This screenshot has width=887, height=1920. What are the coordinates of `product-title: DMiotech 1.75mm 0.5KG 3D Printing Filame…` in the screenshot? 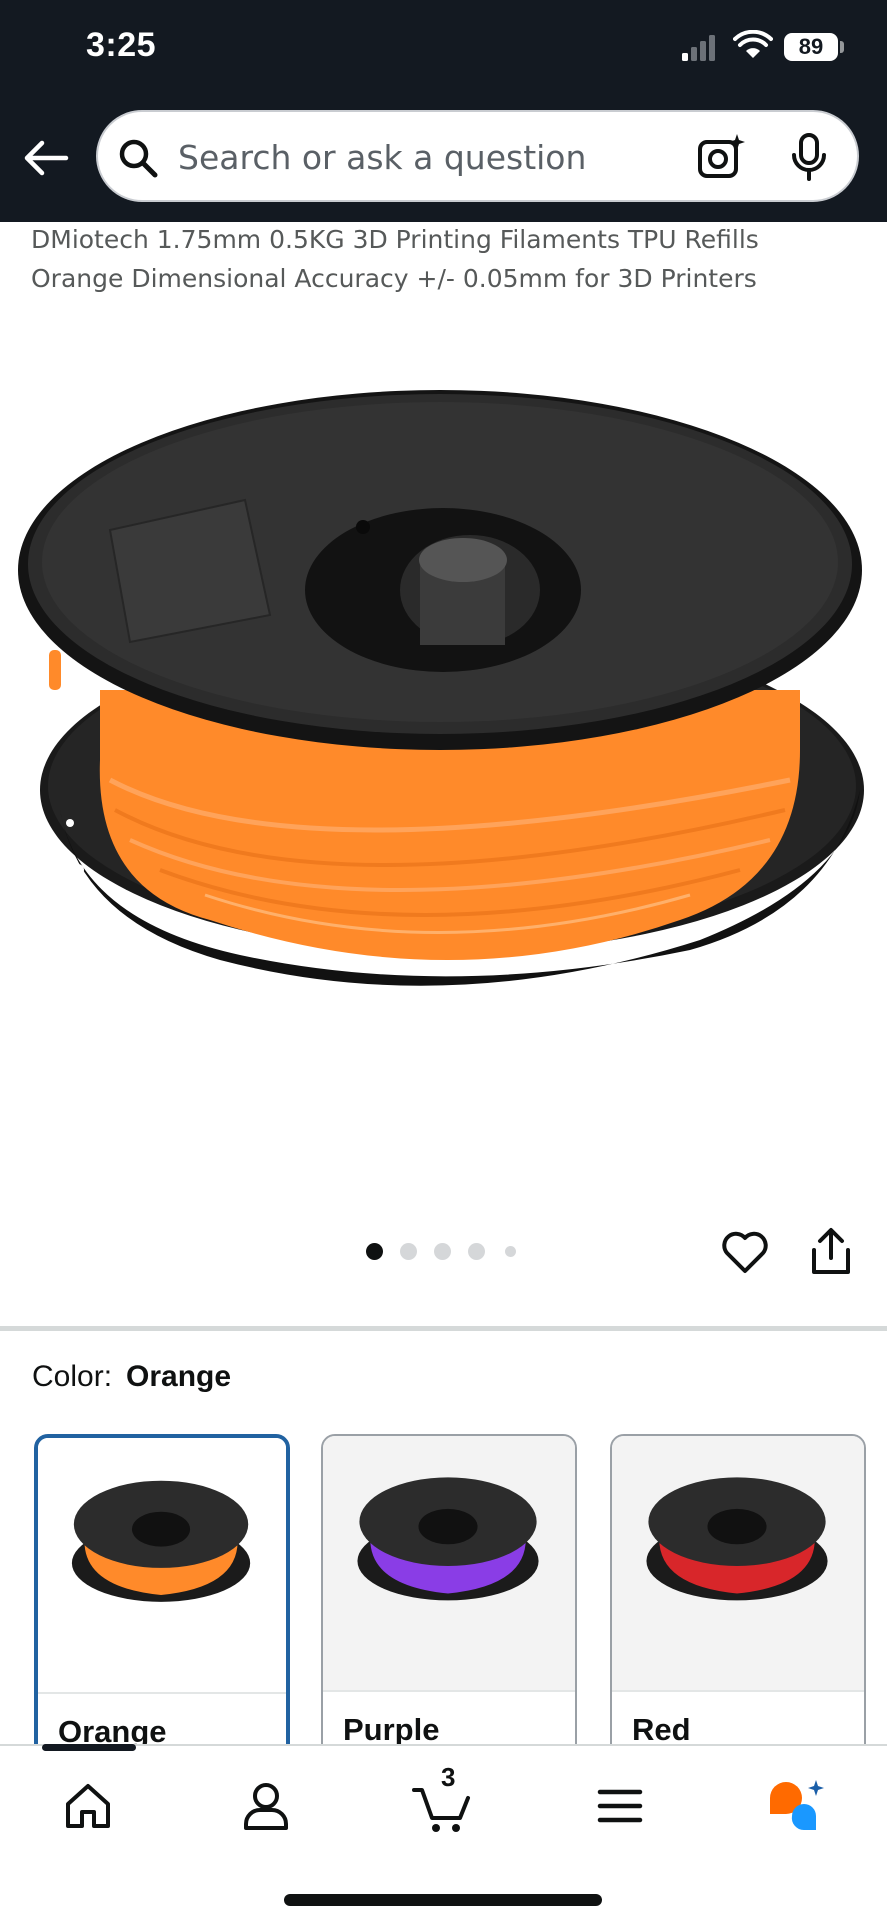 It's located at (446, 259).